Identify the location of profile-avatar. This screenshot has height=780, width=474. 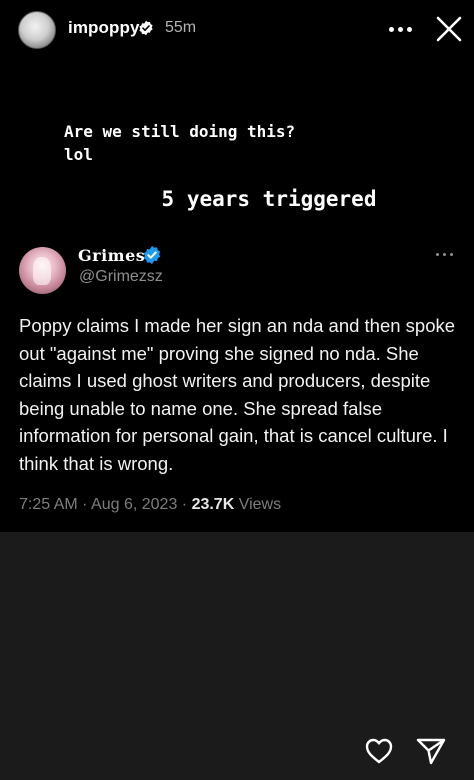
(37, 30).